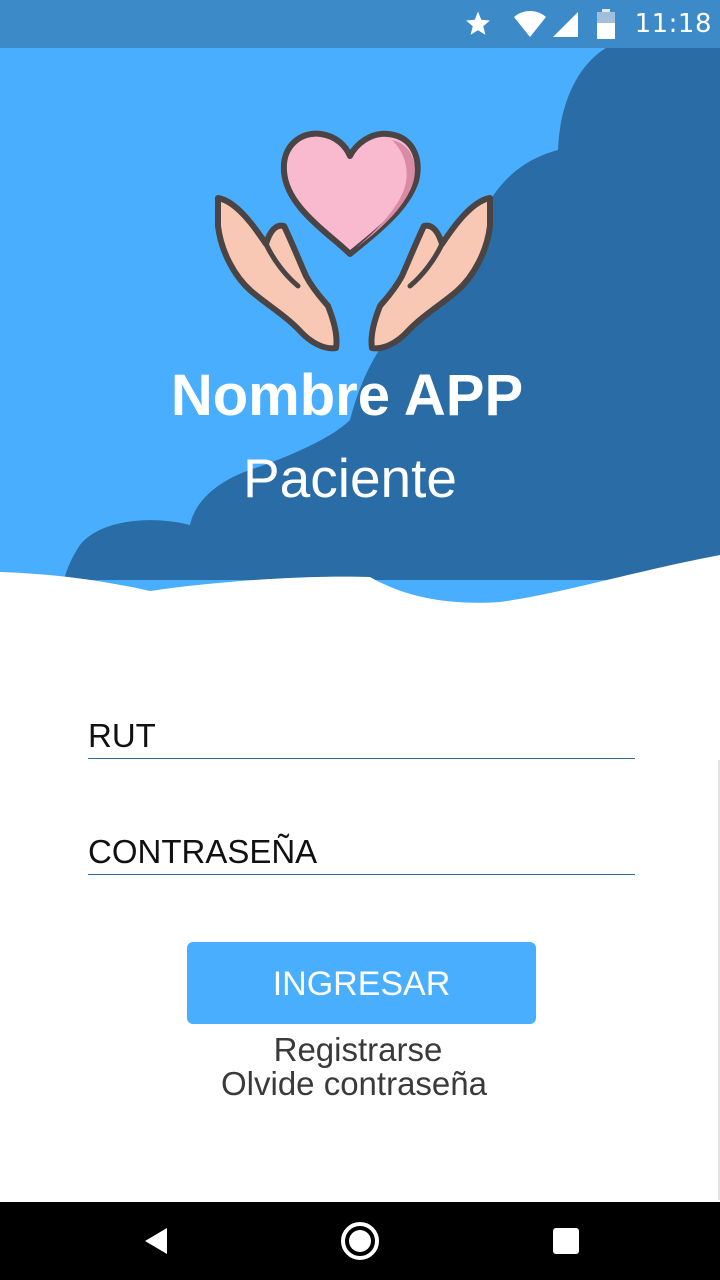 This screenshot has height=1280, width=720. What do you see at coordinates (361, 983) in the screenshot?
I see `login-button: INGRESAR` at bounding box center [361, 983].